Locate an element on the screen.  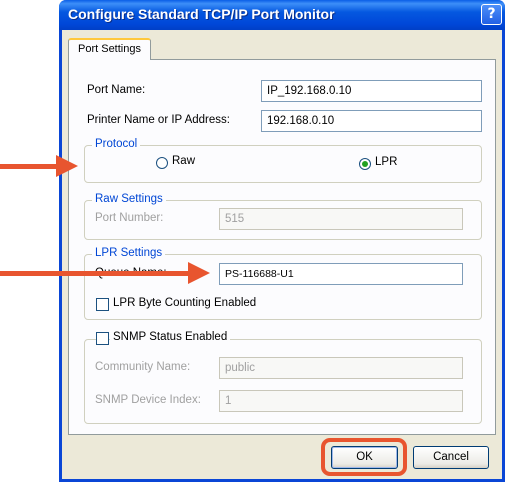
snmp-device-index-label: SNMP Device Index: is located at coordinates (148, 400).